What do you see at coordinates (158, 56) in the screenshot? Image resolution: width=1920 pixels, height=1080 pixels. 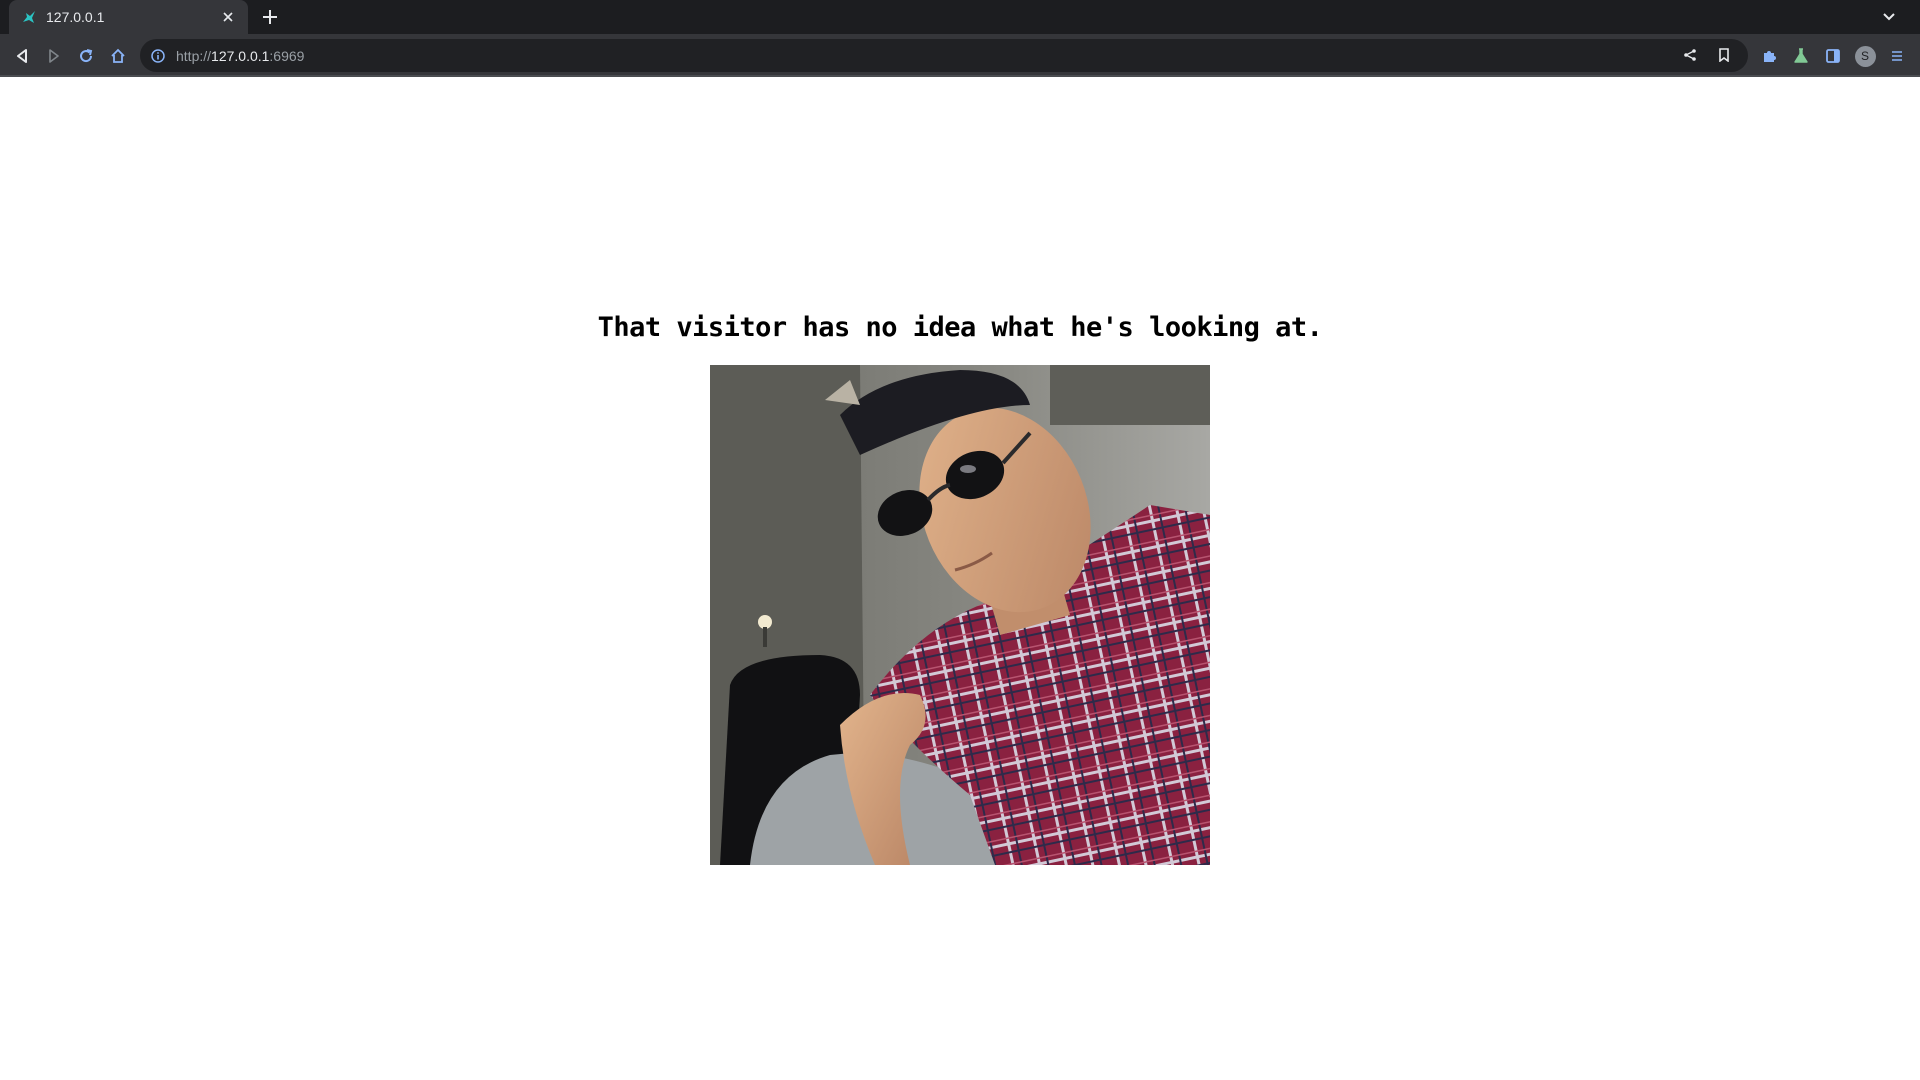 I see `info-icon` at bounding box center [158, 56].